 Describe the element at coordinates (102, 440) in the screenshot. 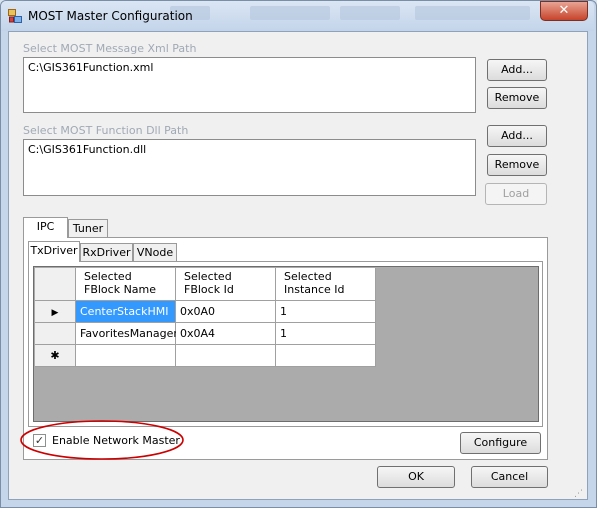

I see `annotation-circle` at that location.